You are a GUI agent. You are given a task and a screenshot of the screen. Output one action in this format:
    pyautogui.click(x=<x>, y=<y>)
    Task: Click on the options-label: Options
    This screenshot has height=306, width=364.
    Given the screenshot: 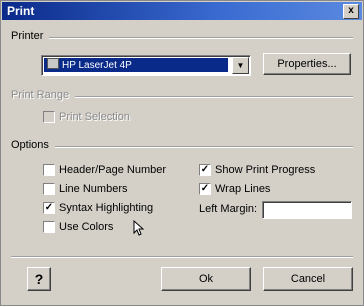 What is the action you would take?
    pyautogui.click(x=33, y=145)
    